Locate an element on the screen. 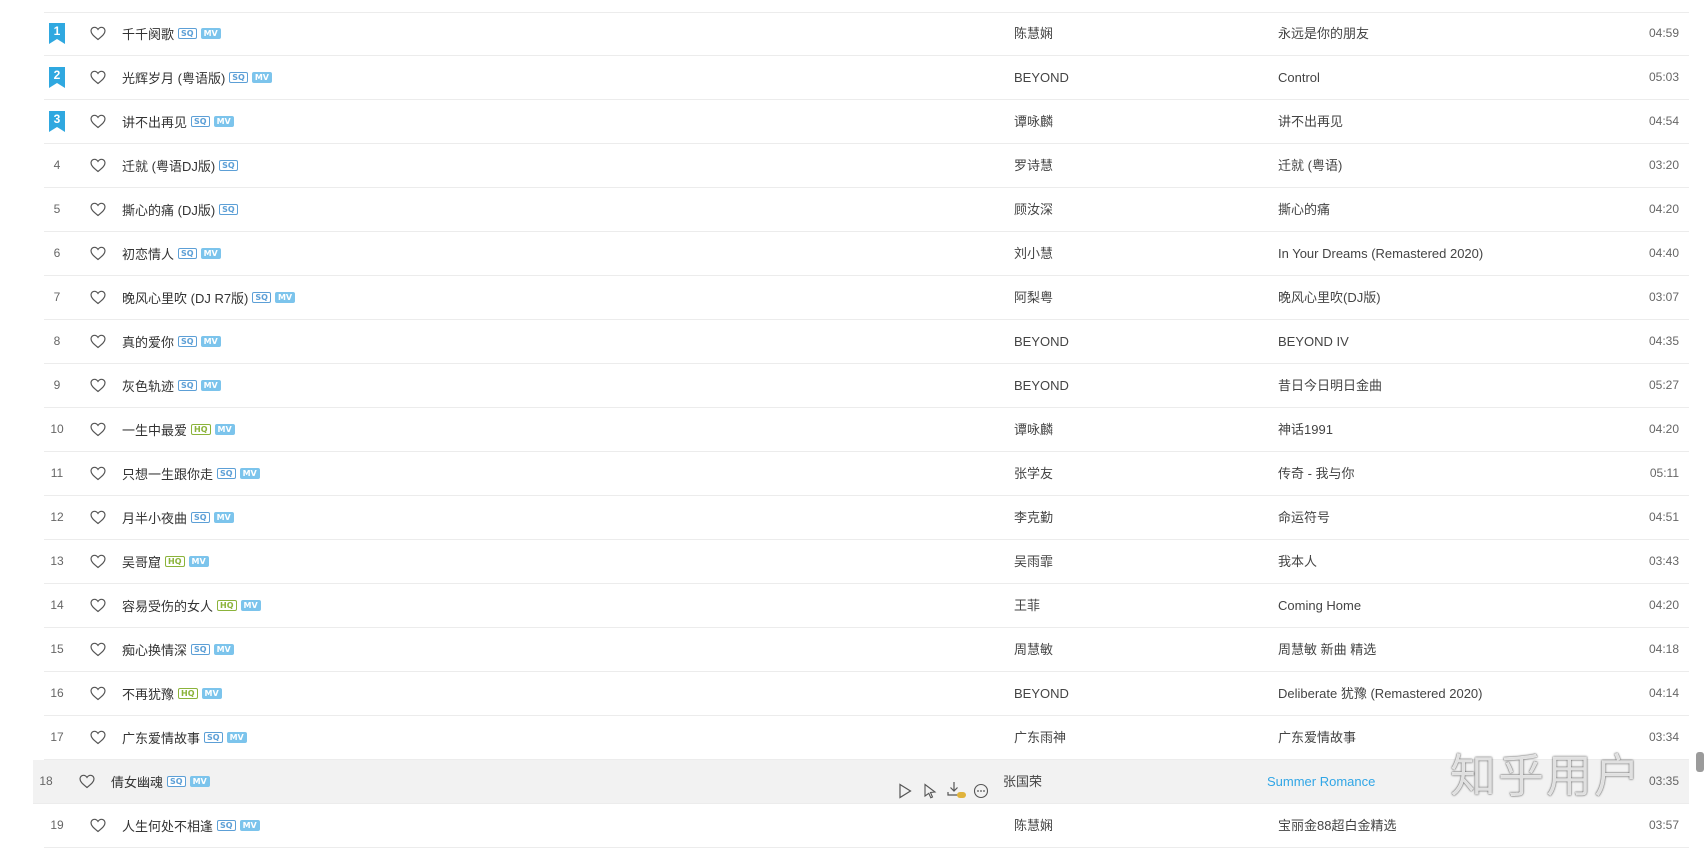 Image resolution: width=1704 pixels, height=848 pixels. song-title: 千千阕歌 is located at coordinates (148, 34).